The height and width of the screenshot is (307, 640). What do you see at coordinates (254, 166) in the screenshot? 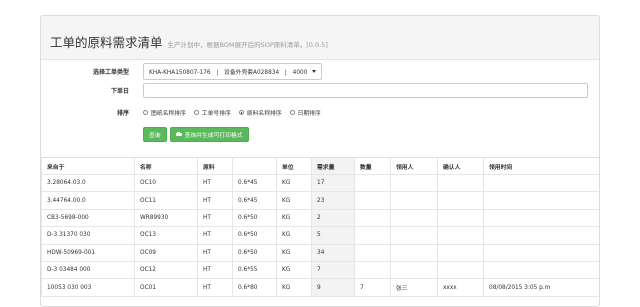
I see `col-header-spec` at bounding box center [254, 166].